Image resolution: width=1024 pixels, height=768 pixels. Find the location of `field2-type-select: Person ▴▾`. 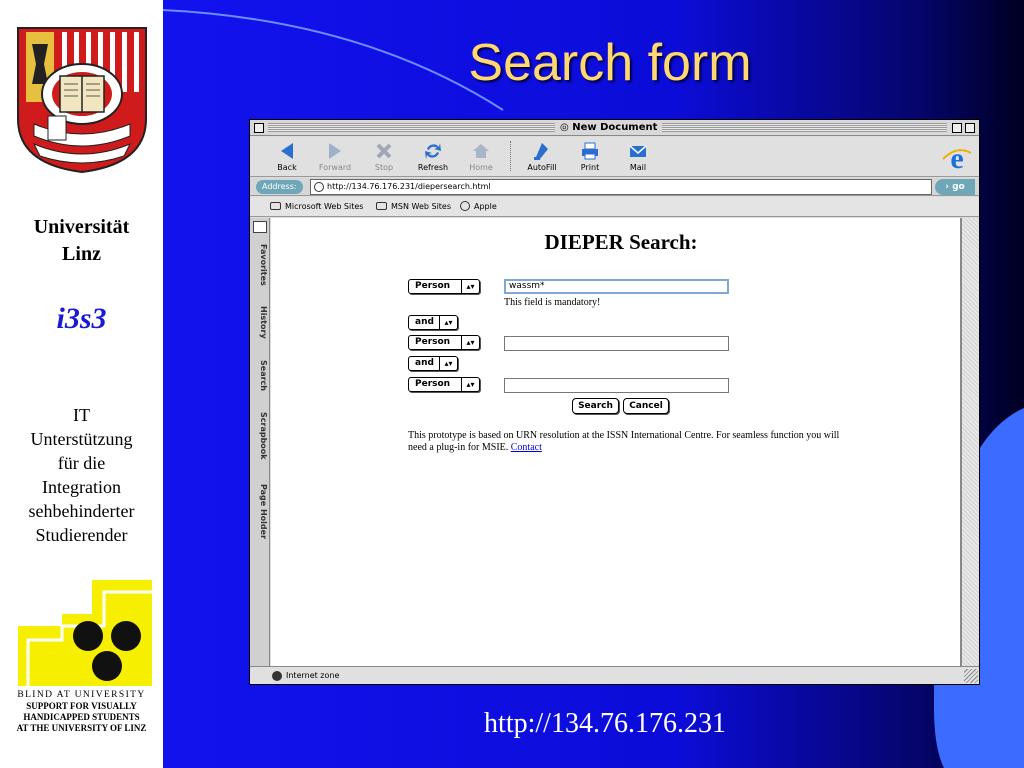

field2-type-select: Person ▴▾ is located at coordinates (444, 342).